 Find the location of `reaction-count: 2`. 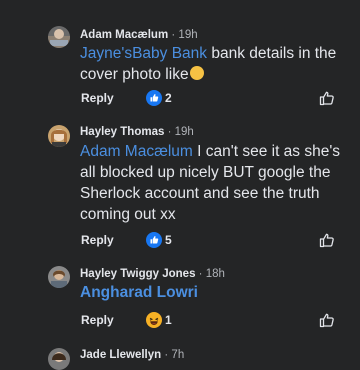

reaction-count: 2 is located at coordinates (168, 98).